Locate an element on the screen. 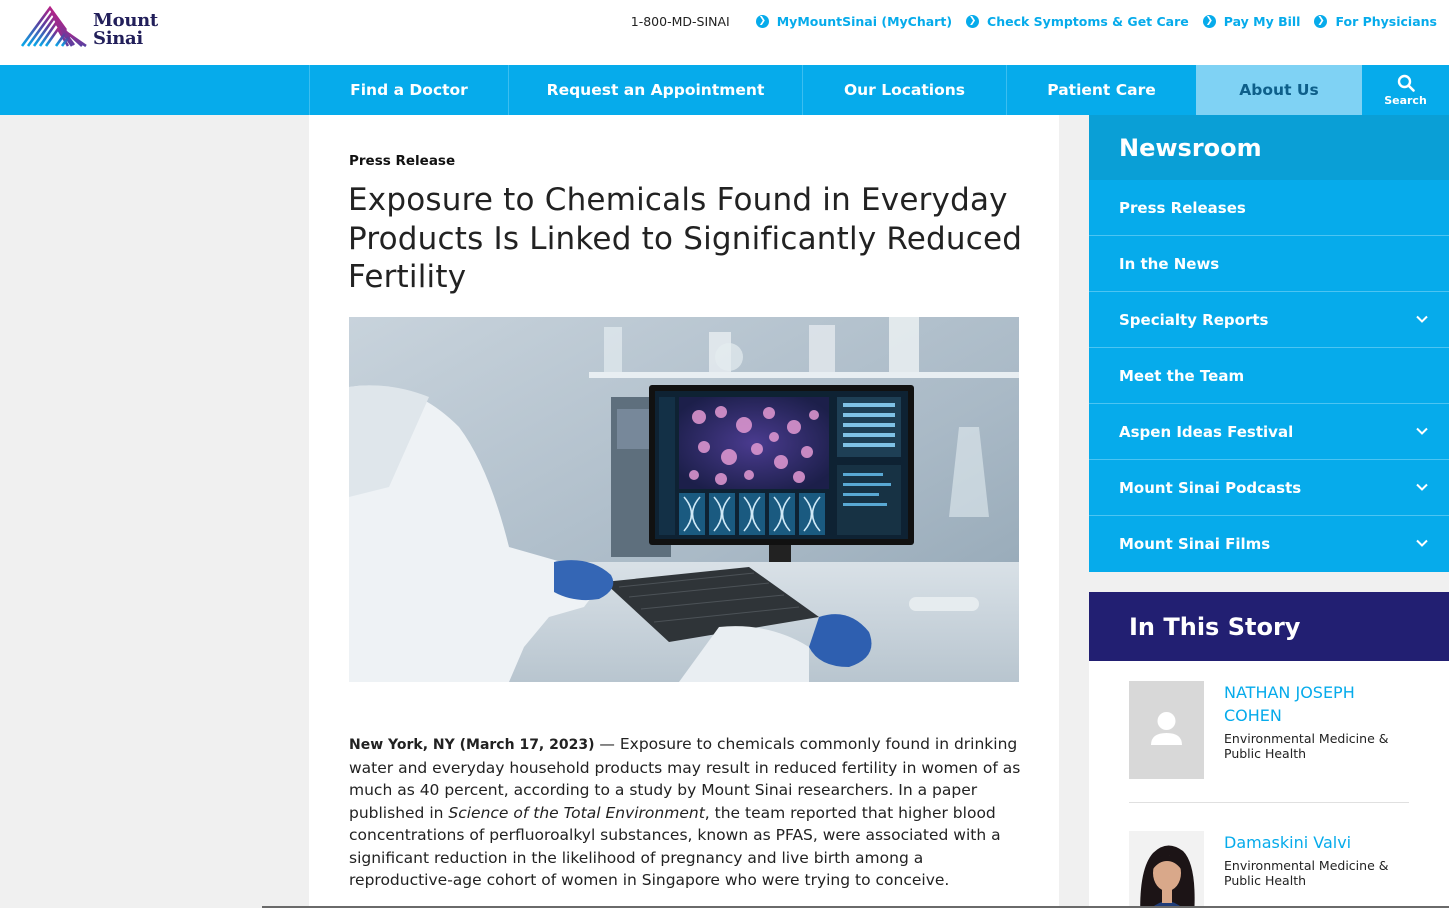 The image size is (1449, 908). nav-request-appointment: Request an Appointment is located at coordinates (655, 90).